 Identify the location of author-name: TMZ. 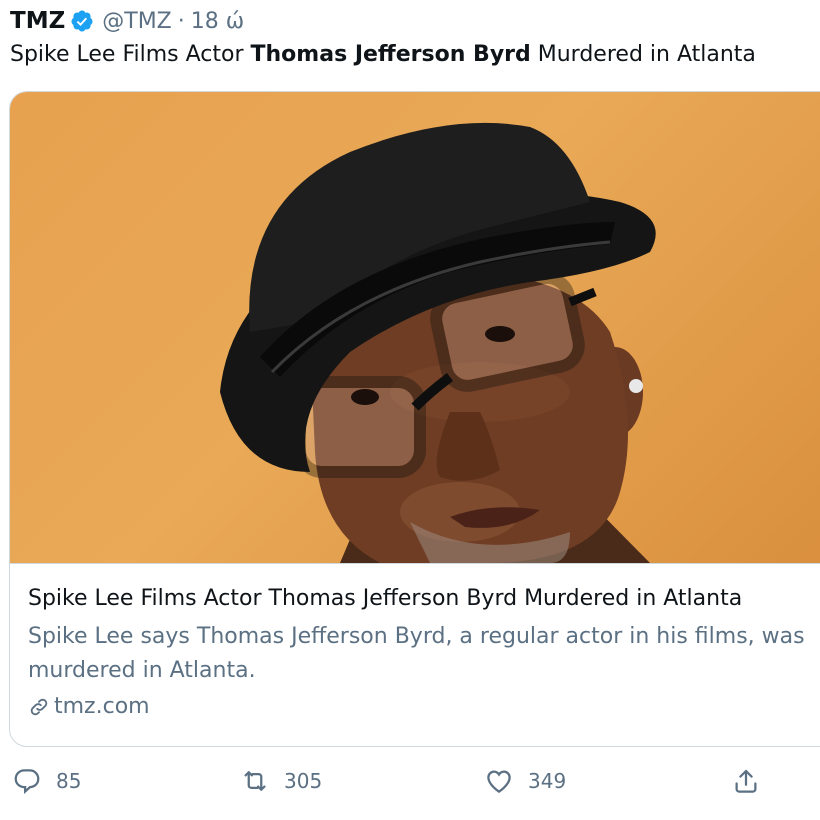
(37, 21).